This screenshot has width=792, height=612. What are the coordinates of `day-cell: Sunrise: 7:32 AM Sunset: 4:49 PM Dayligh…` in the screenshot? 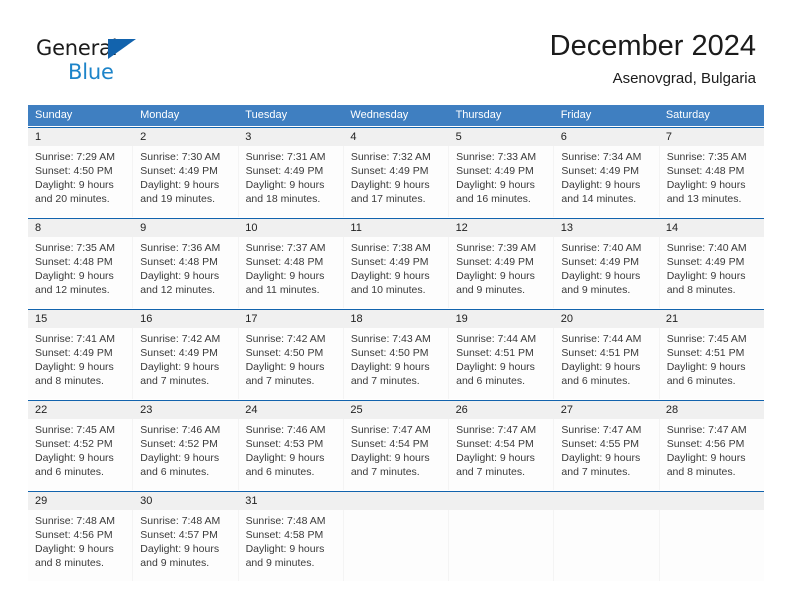 It's located at (397, 181).